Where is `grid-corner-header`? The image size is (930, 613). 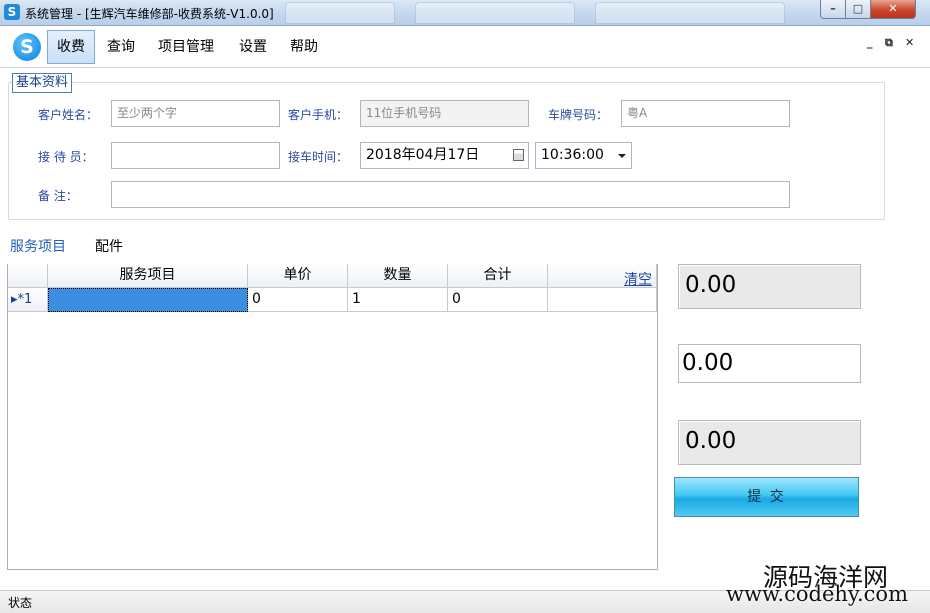
grid-corner-header is located at coordinates (28, 276).